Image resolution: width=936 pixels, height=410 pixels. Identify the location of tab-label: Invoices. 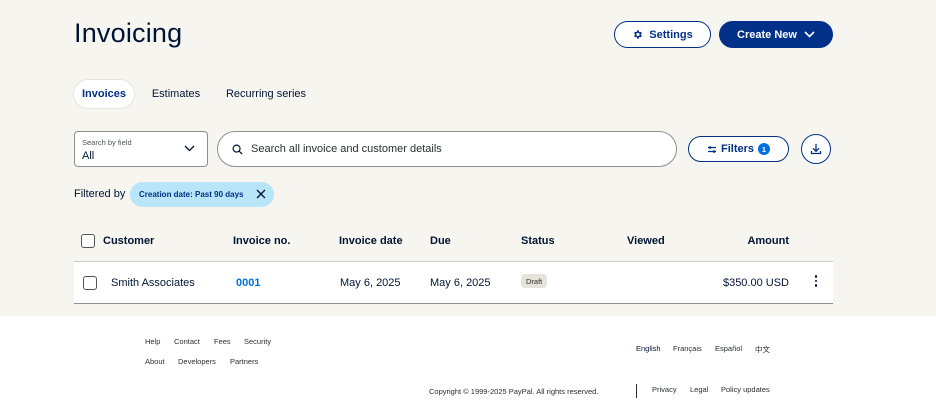
(104, 94).